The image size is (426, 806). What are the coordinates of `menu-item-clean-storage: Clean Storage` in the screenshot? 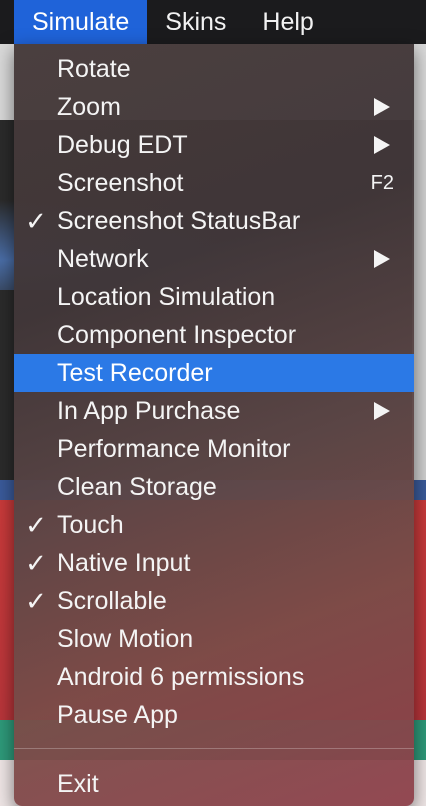 It's located at (214, 487).